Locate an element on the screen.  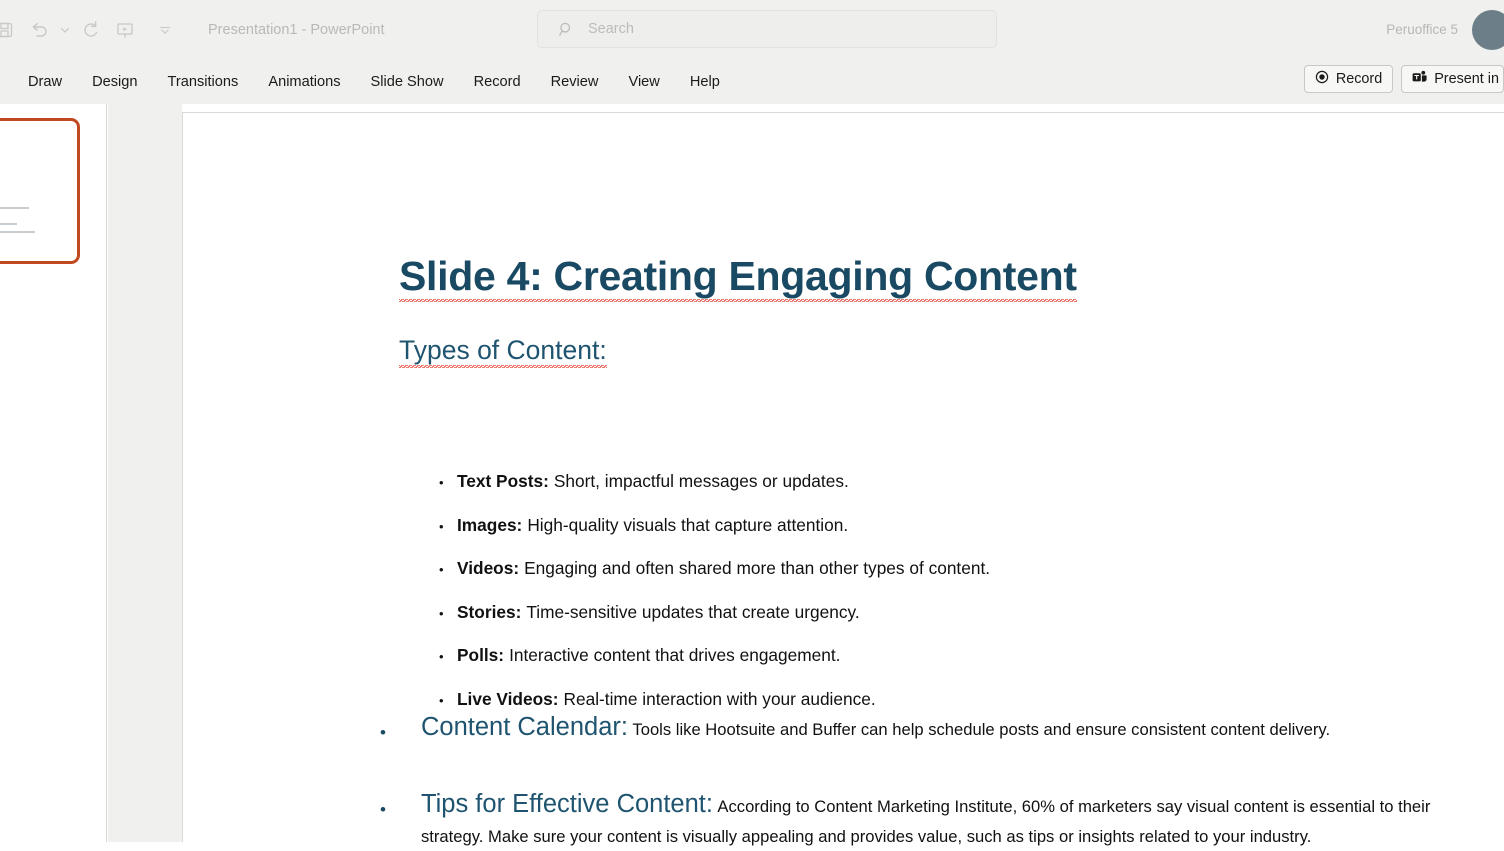
present-in-teams-label: Present in is located at coordinates (1466, 79).